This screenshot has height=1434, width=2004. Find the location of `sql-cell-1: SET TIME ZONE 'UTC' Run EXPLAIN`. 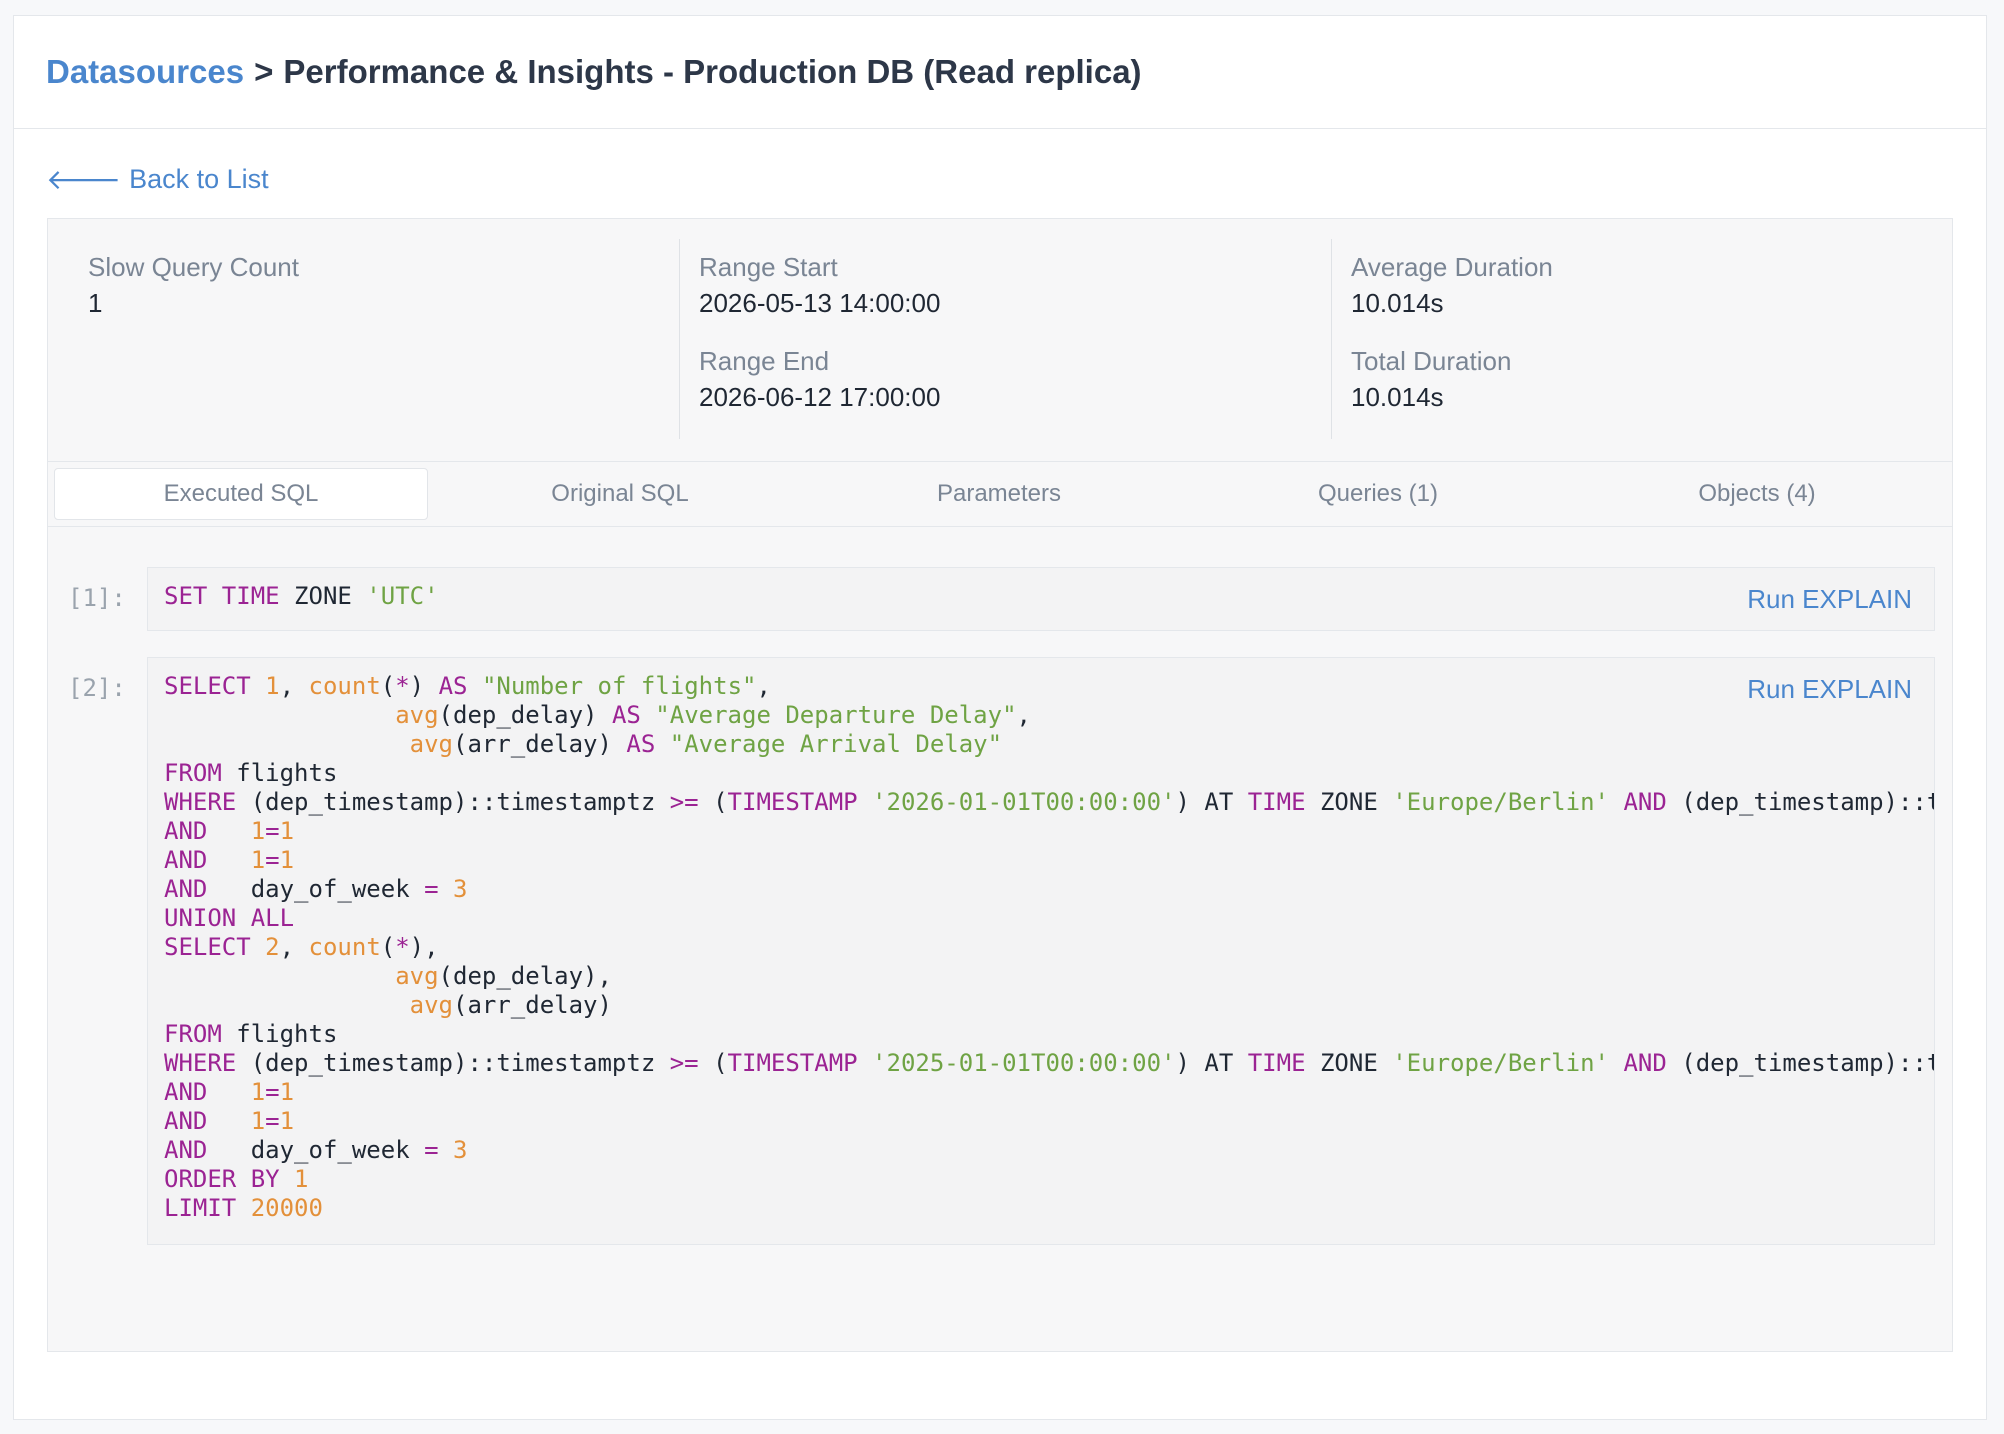

sql-cell-1: SET TIME ZONE 'UTC' Run EXPLAIN is located at coordinates (1041, 599).